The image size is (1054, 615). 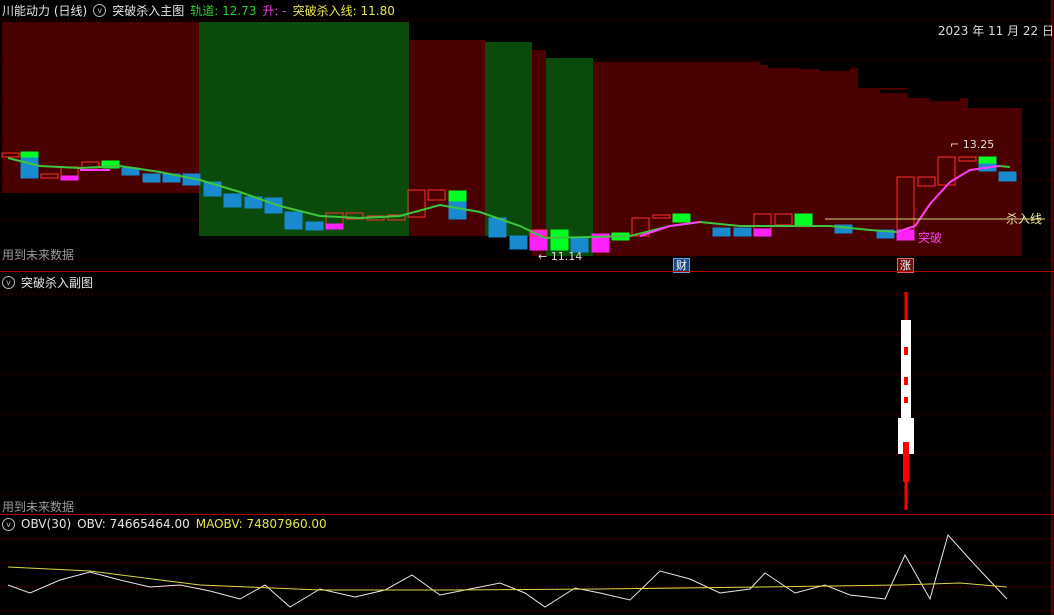 What do you see at coordinates (995, 31) in the screenshot?
I see `chart-date: 2023 年 11 月 22 日` at bounding box center [995, 31].